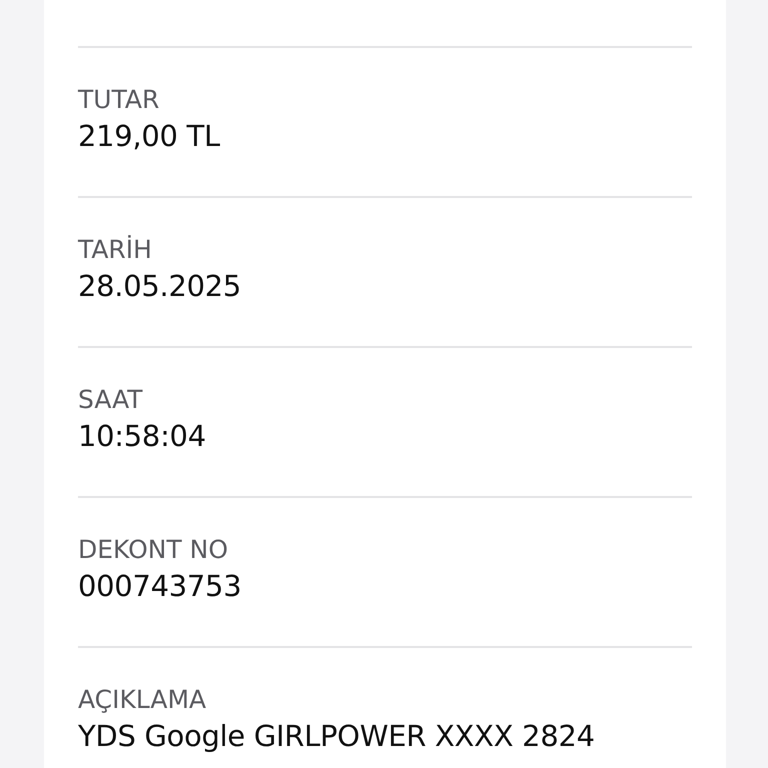 The width and height of the screenshot is (768, 768). Describe the element at coordinates (111, 400) in the screenshot. I see `field-label: SAAT` at that location.